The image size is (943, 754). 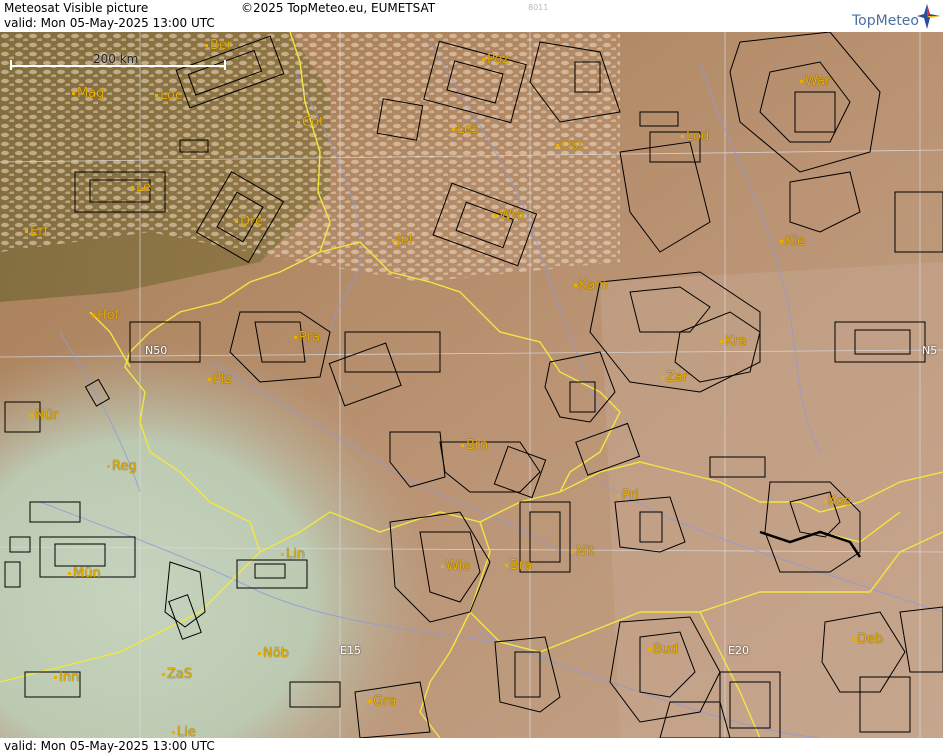 I want to click on city-label-le: Le, so click(x=141, y=187).